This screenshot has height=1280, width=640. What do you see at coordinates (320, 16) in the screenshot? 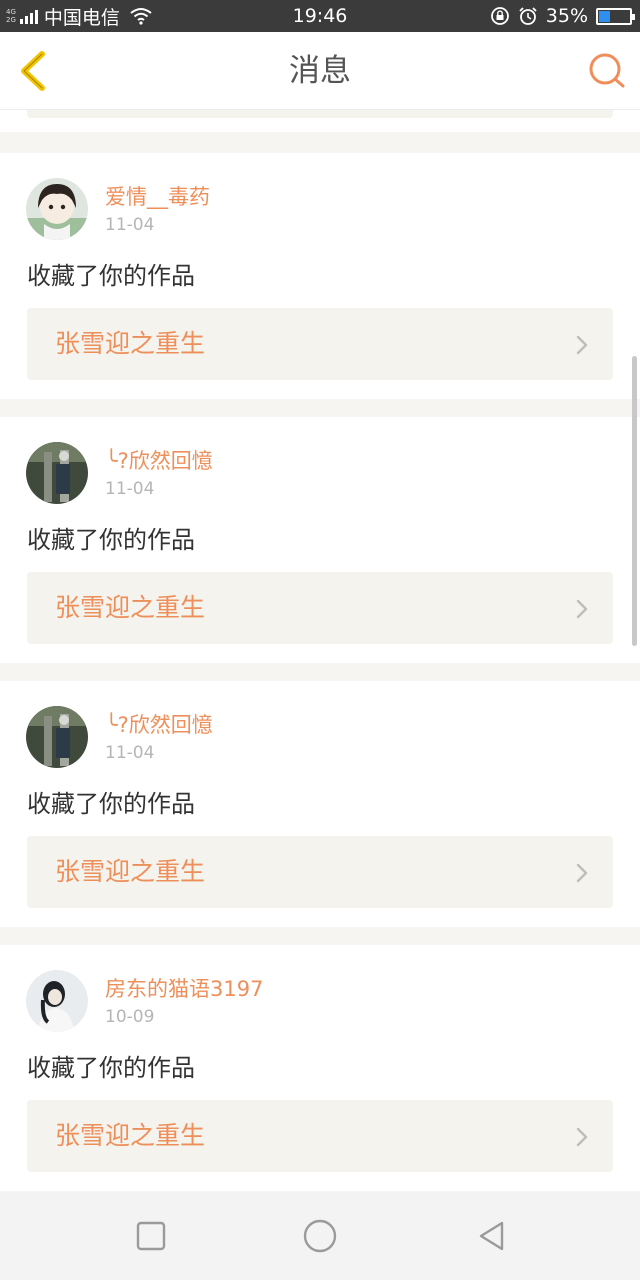
I see `status-bar: 4G 2G 中国电信 19:46 35%` at bounding box center [320, 16].